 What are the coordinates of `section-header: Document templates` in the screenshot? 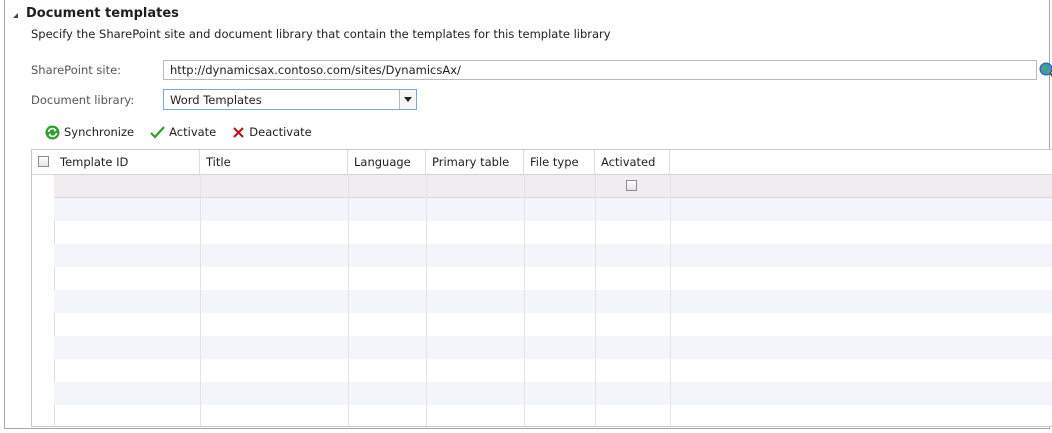 It's located at (96, 13).